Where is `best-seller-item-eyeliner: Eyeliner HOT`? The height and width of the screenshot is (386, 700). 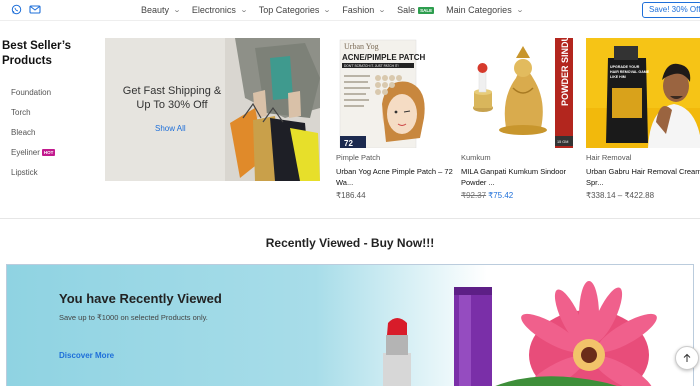 best-seller-item-eyeliner: Eyeliner HOT is located at coordinates (33, 152).